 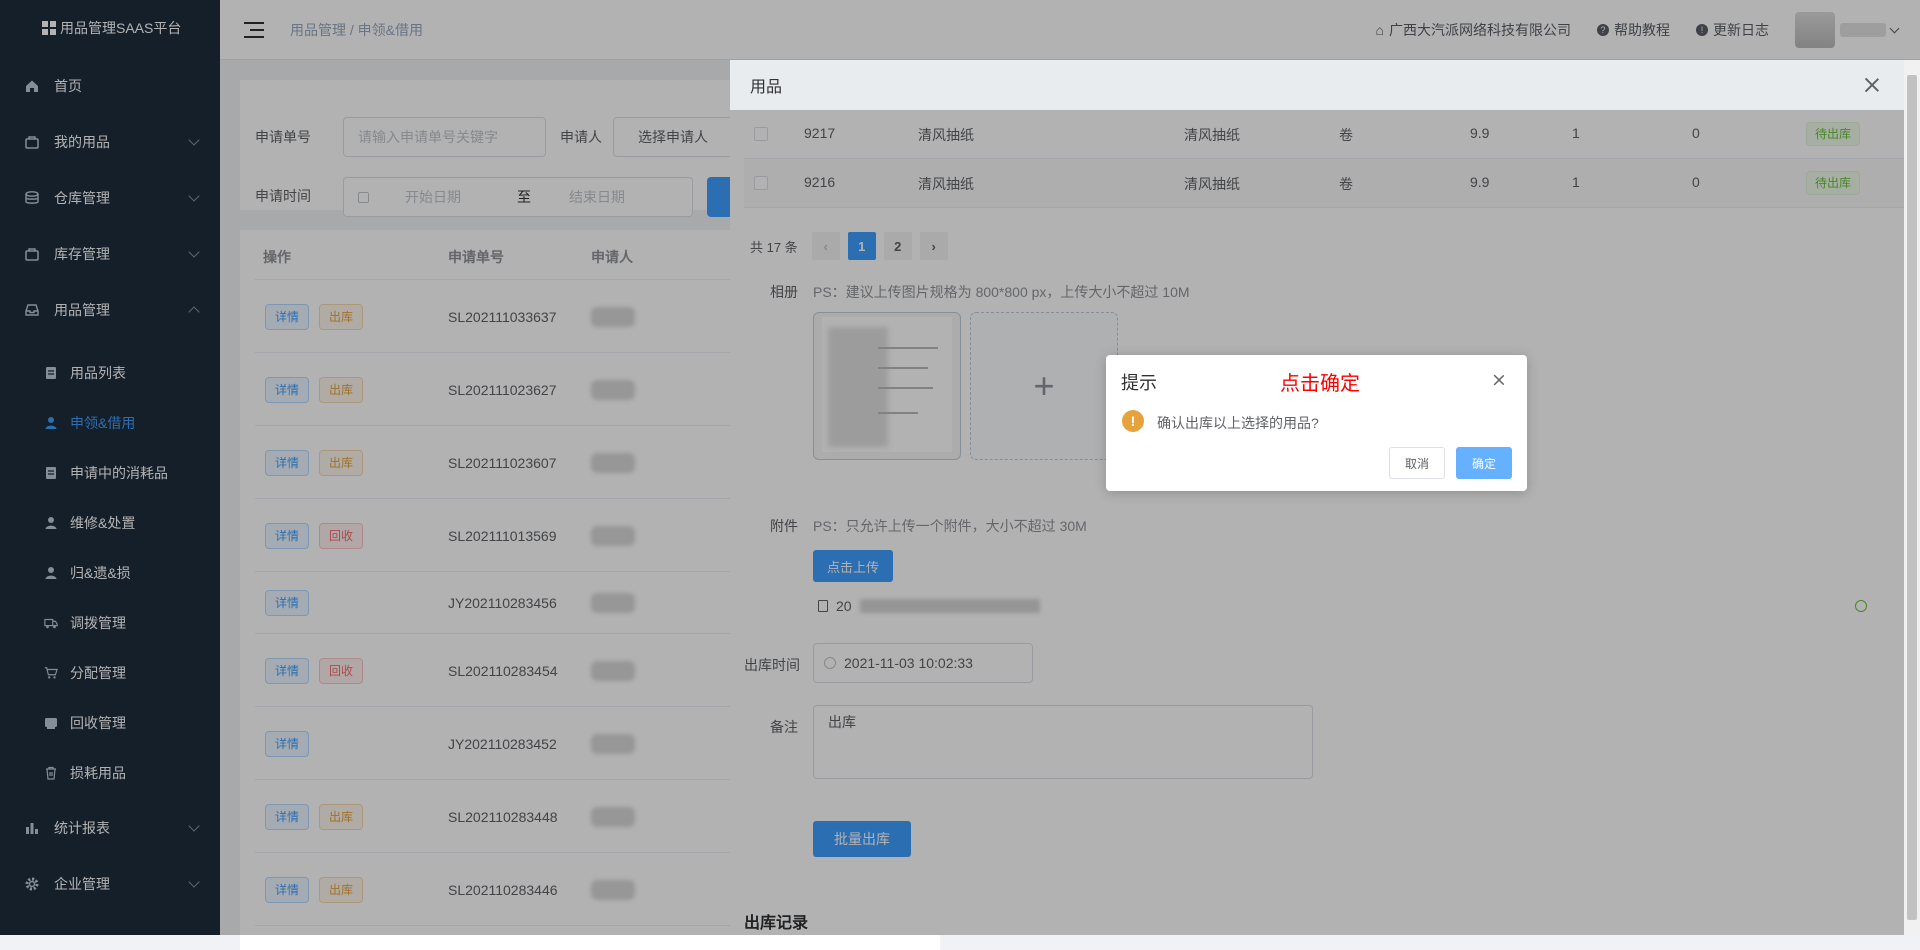 What do you see at coordinates (1325, 85) in the screenshot?
I see `drawer-header: 用品` at bounding box center [1325, 85].